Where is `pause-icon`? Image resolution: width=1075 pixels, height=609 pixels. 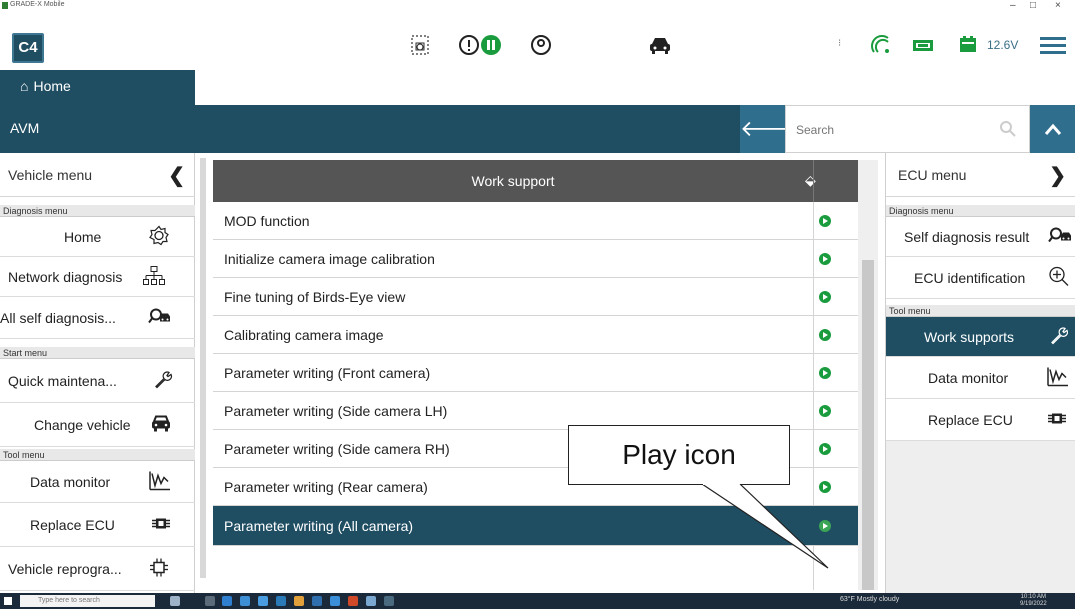 pause-icon is located at coordinates (491, 45).